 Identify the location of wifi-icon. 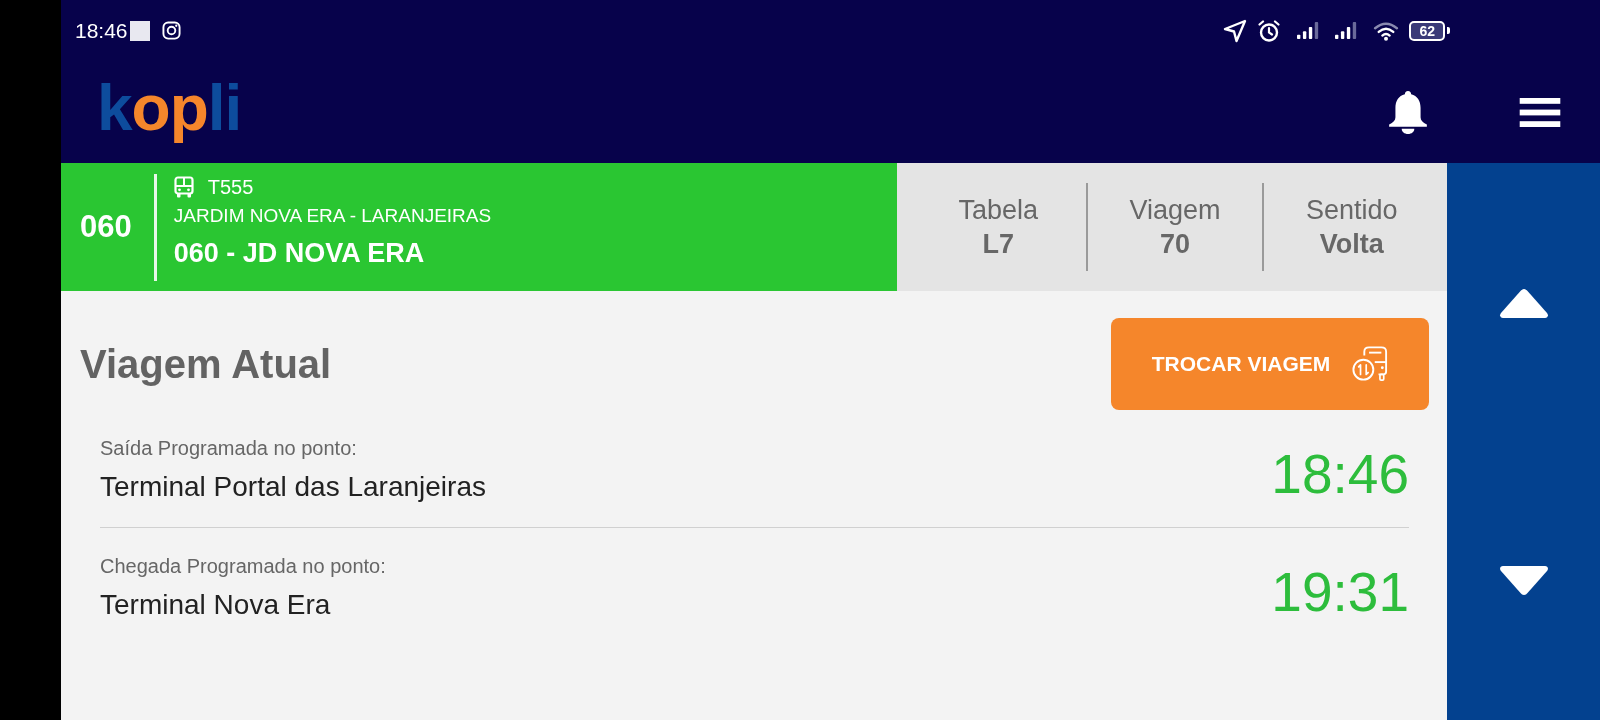
(1386, 30).